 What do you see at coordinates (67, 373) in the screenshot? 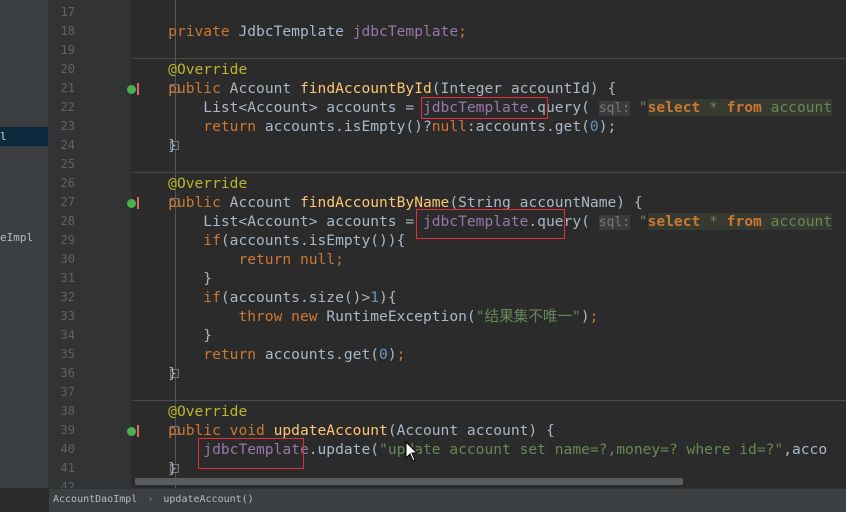
I see `line-number: 36` at bounding box center [67, 373].